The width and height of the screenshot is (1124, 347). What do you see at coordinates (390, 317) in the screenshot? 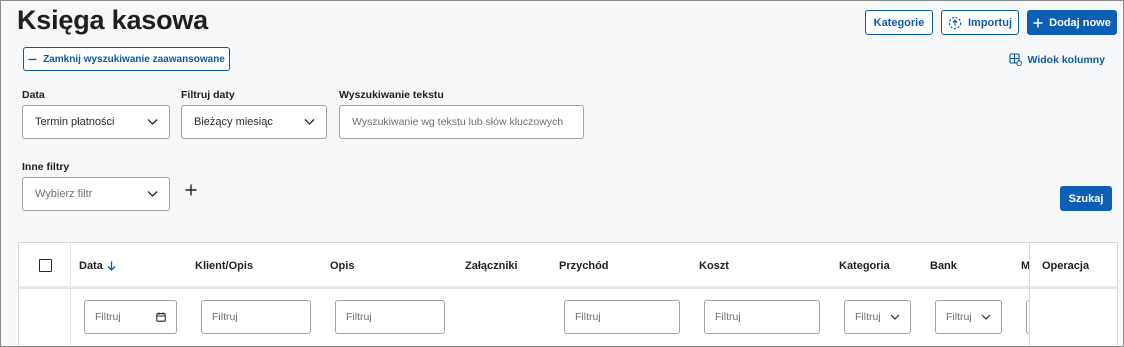
I see `description-filter-input: Filtruj` at bounding box center [390, 317].